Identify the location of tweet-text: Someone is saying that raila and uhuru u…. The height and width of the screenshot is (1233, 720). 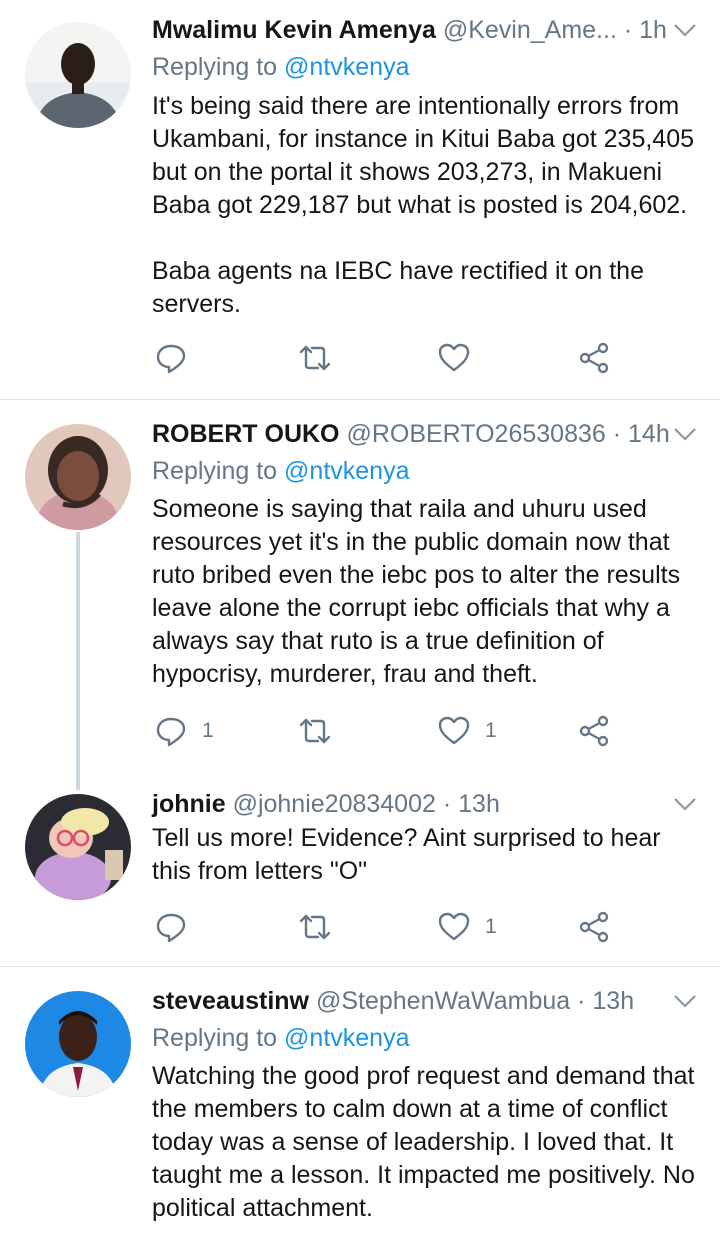
(416, 591).